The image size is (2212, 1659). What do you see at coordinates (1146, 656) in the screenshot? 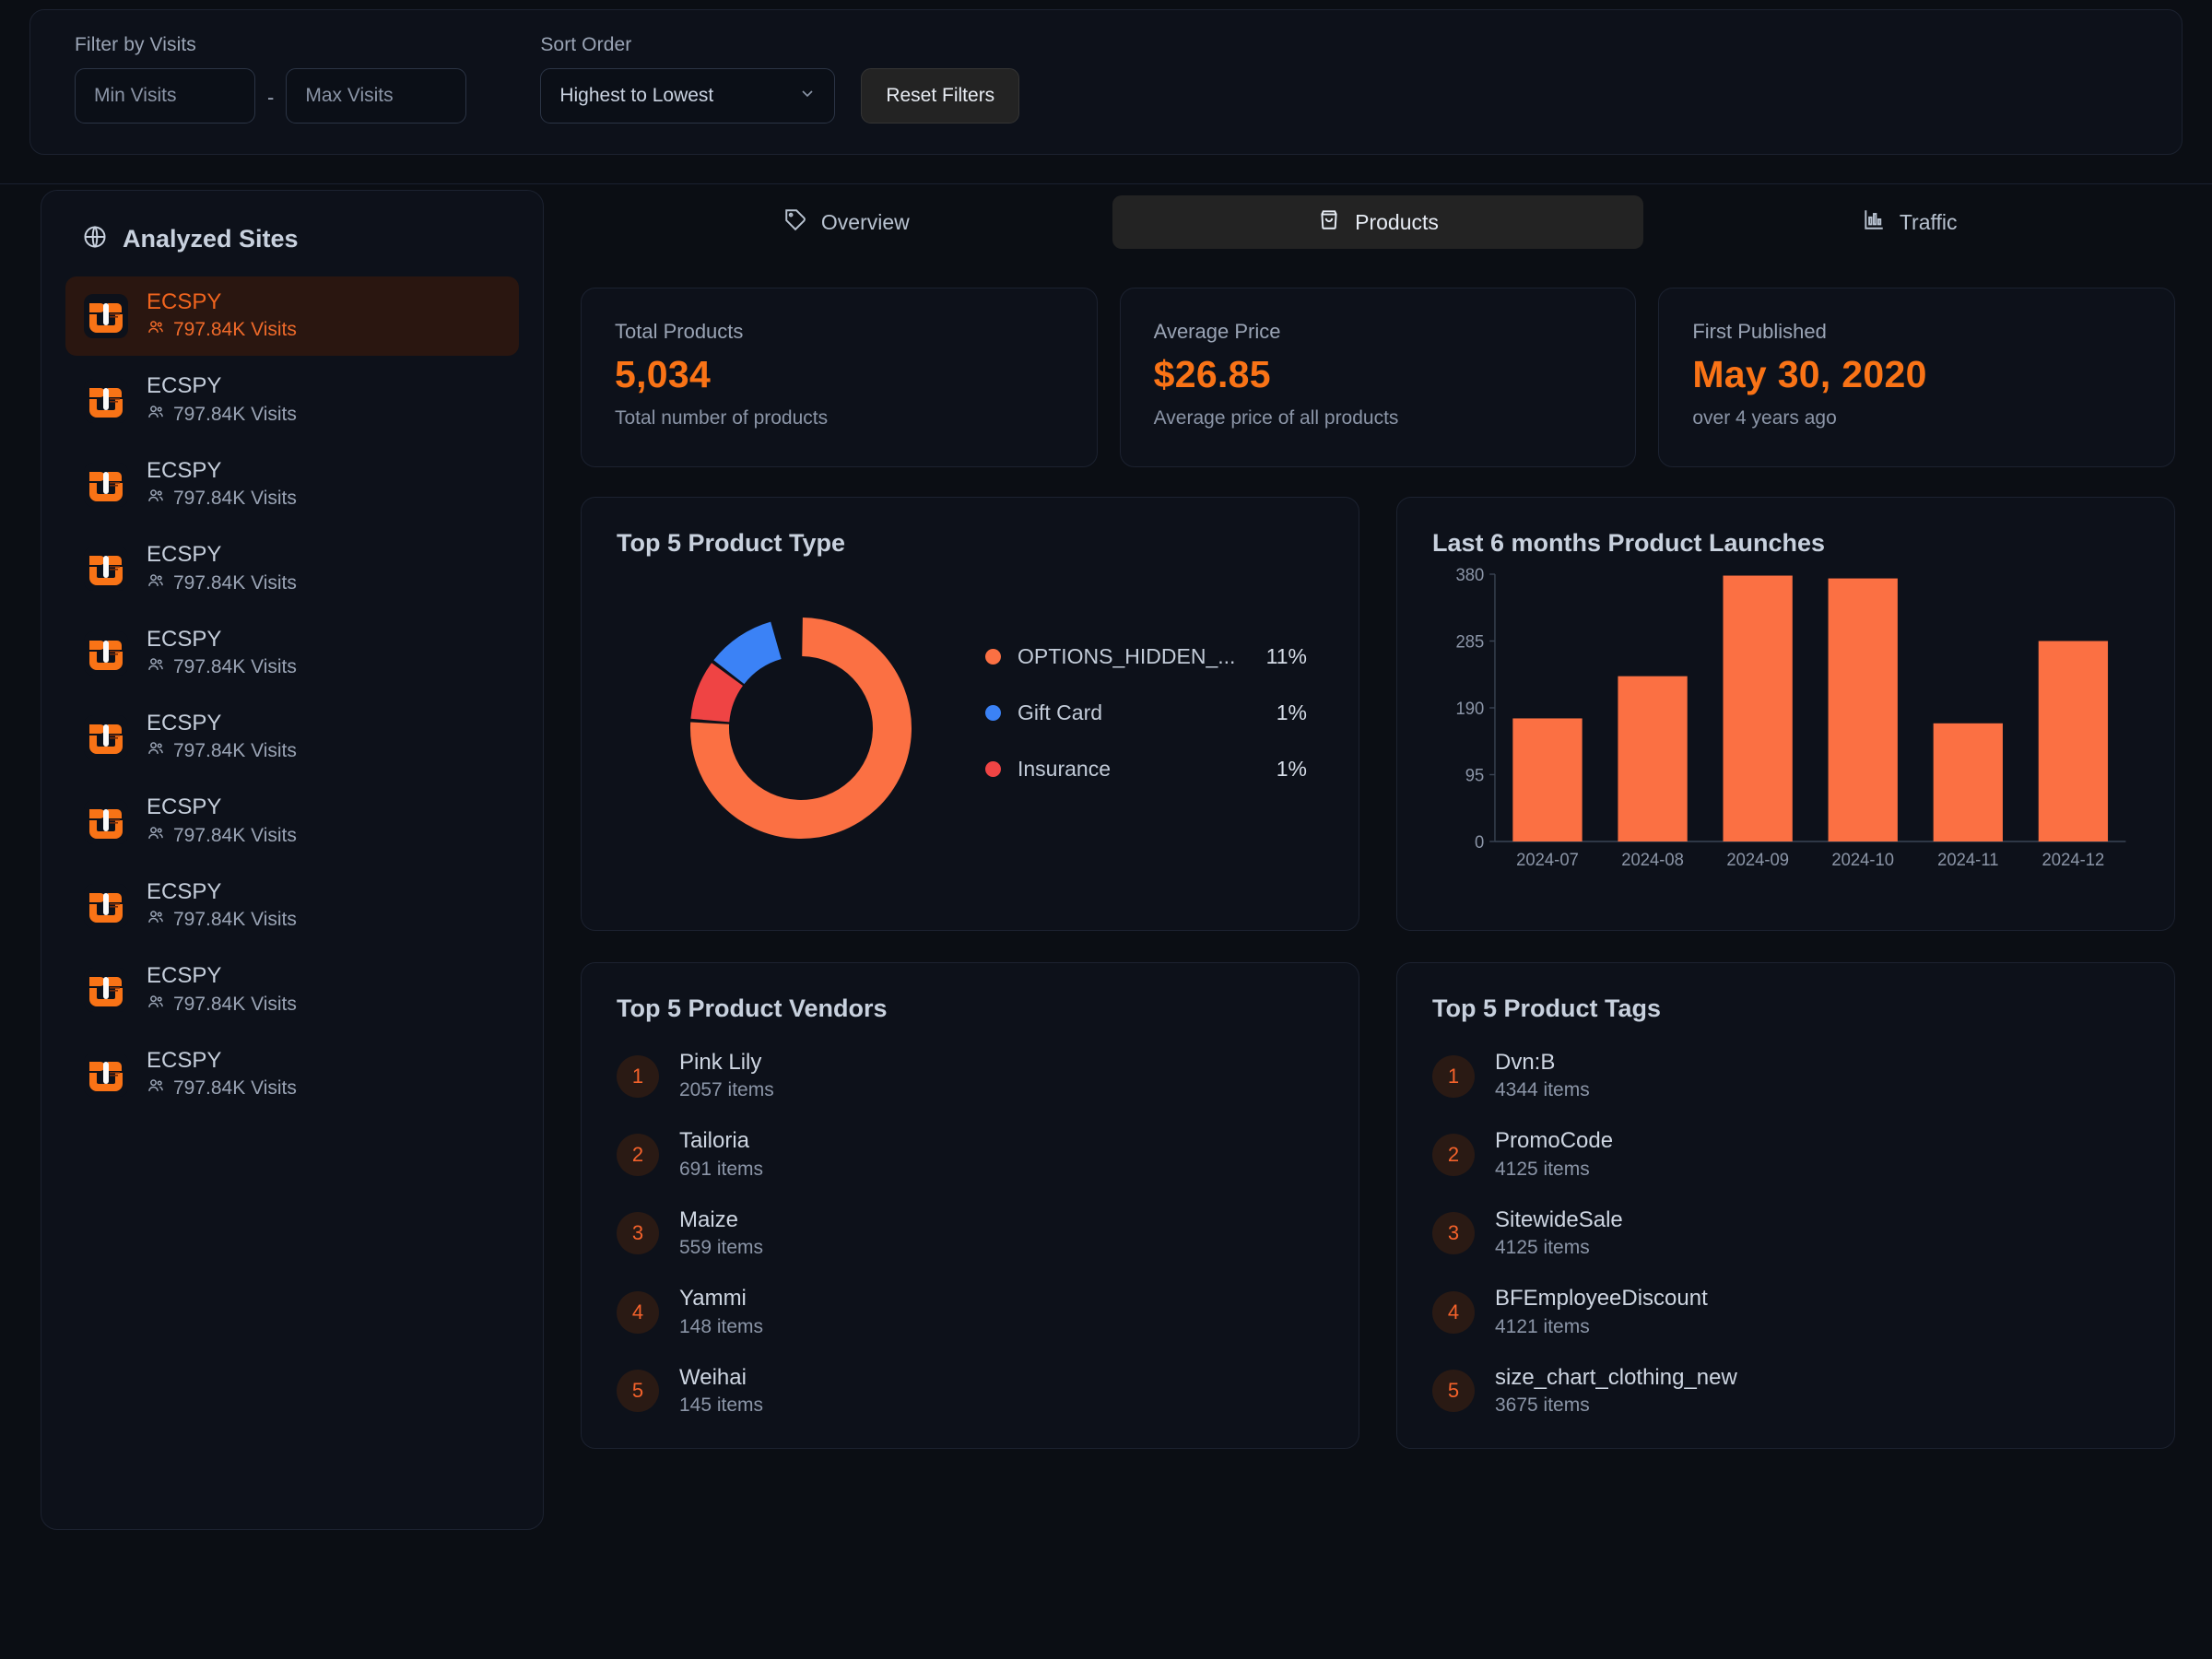
I see `legend-item: OPTIONS_HIDDEN_... 11%` at bounding box center [1146, 656].